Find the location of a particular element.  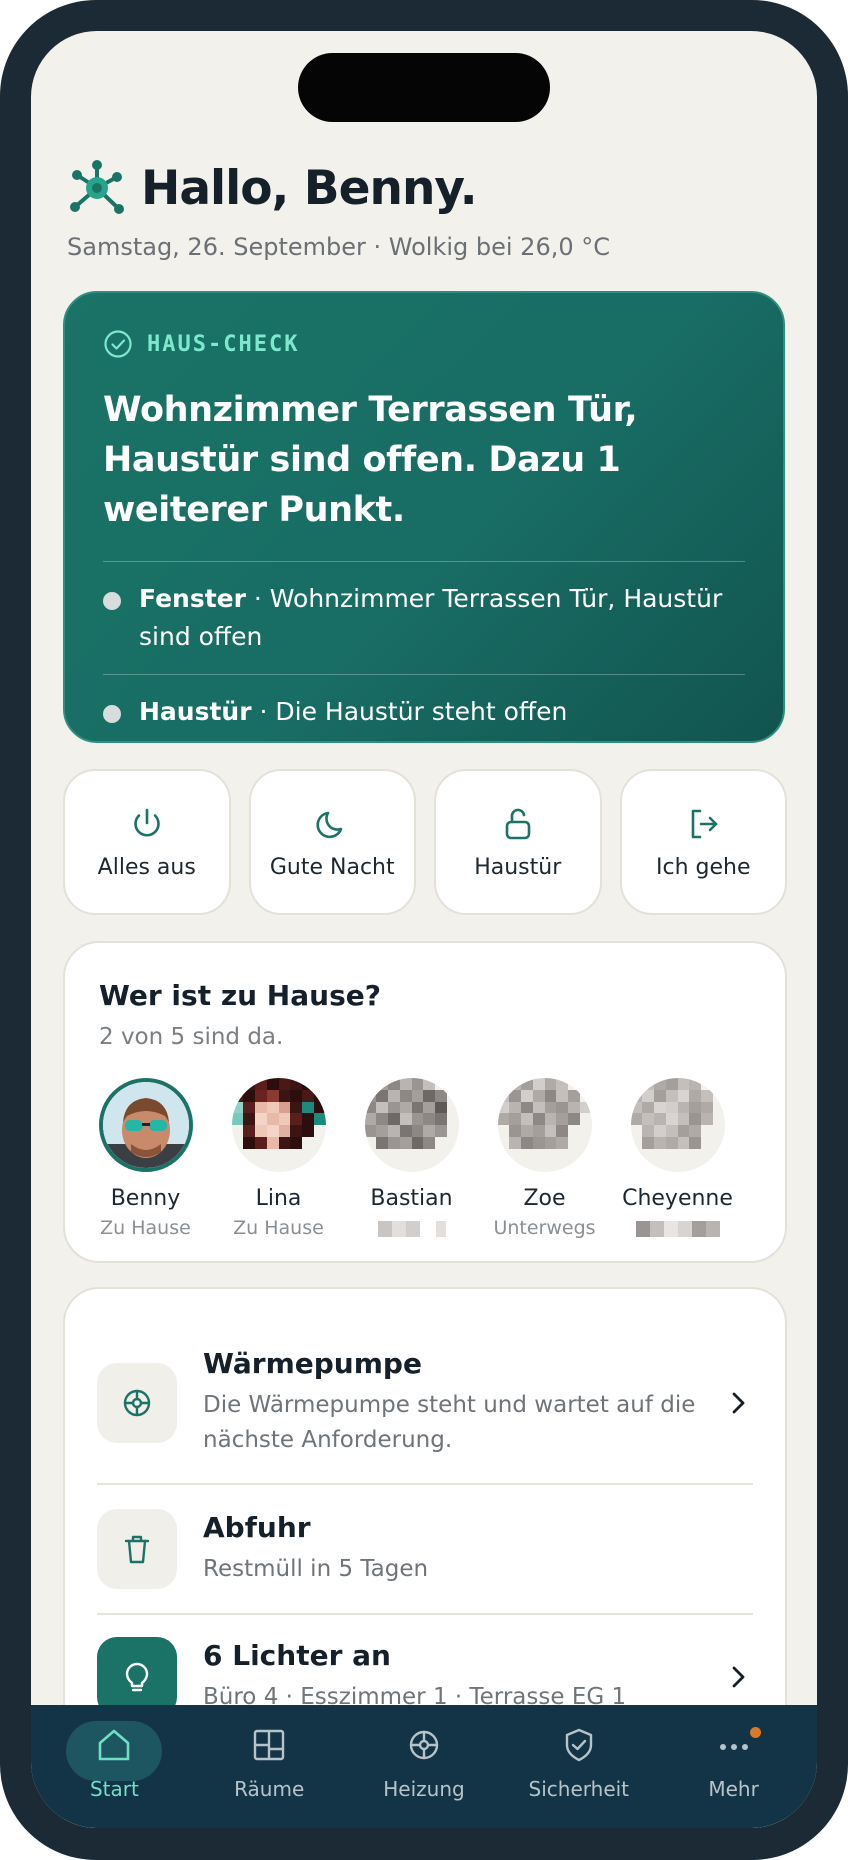

heat-pump-icon is located at coordinates (137, 1402).